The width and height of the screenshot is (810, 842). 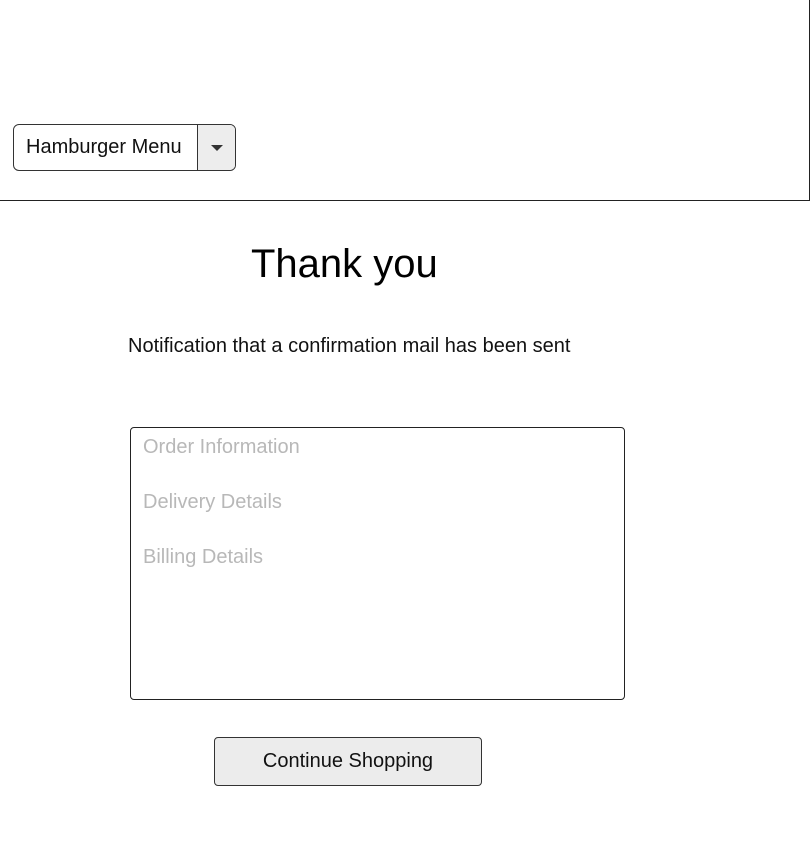 I want to click on hamburger-menu-select: Hamburger Menu, so click(x=124, y=147).